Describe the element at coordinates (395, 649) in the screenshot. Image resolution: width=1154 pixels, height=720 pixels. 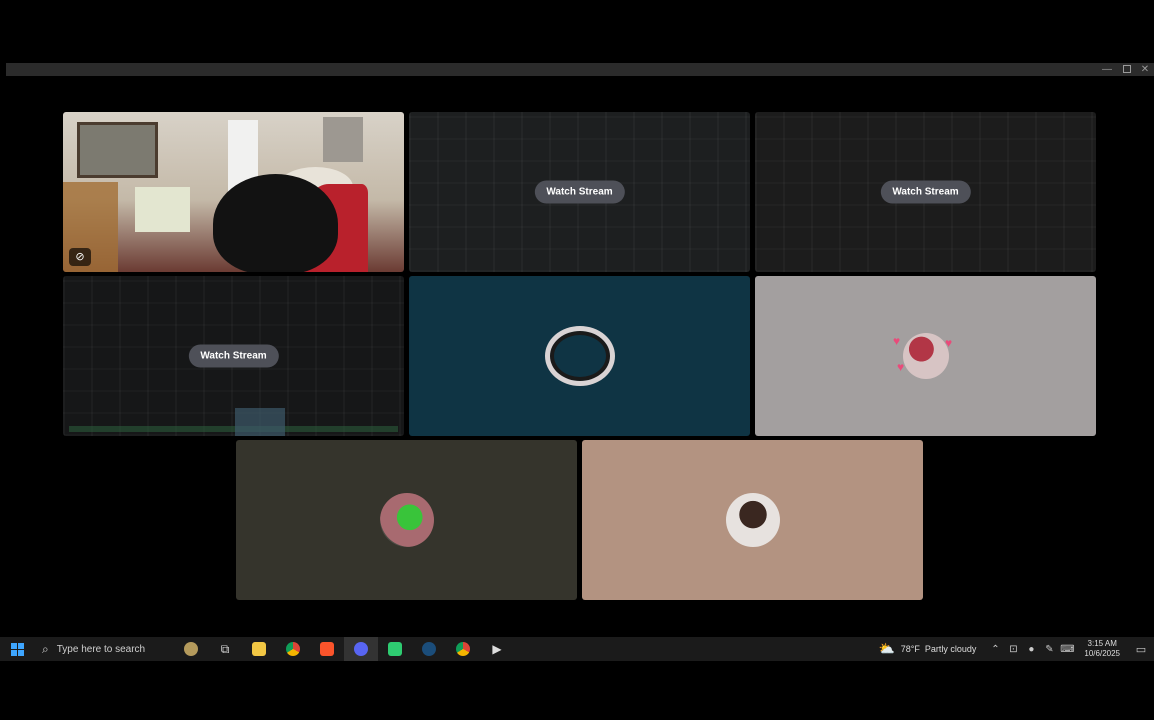
I see `green-app-icon` at that location.